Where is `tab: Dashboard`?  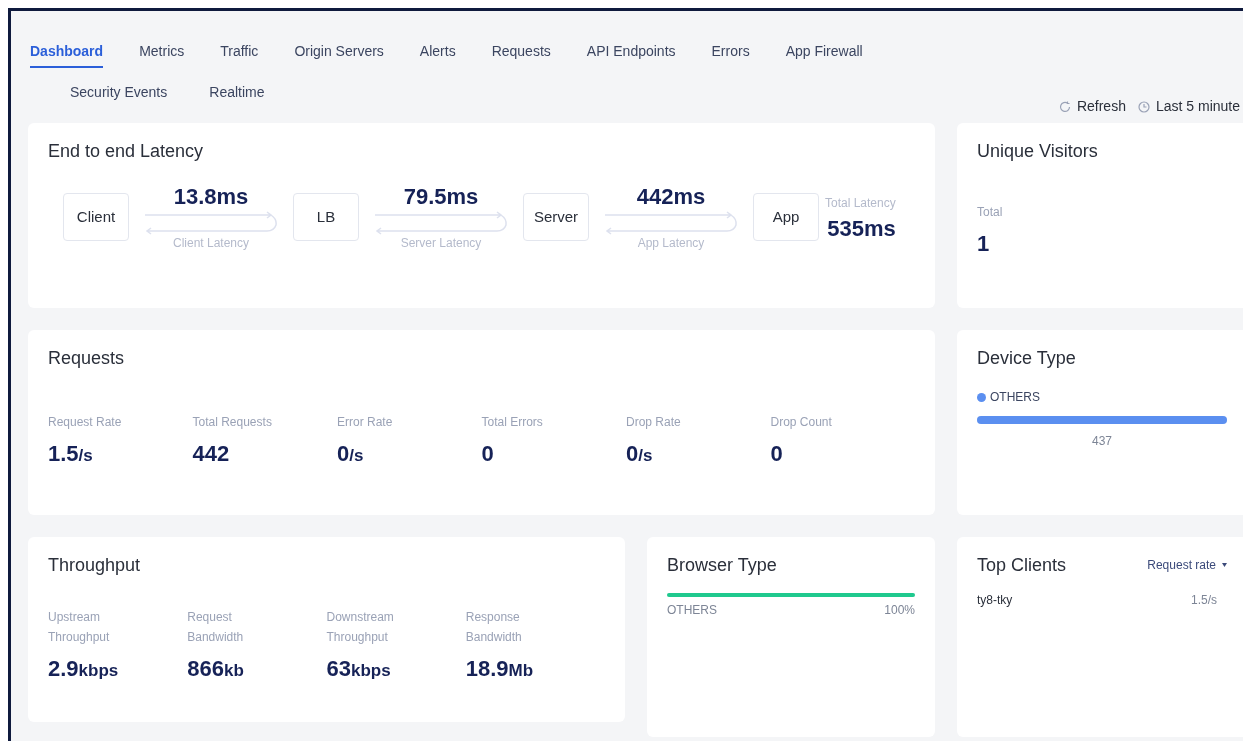
tab: Dashboard is located at coordinates (67, 54).